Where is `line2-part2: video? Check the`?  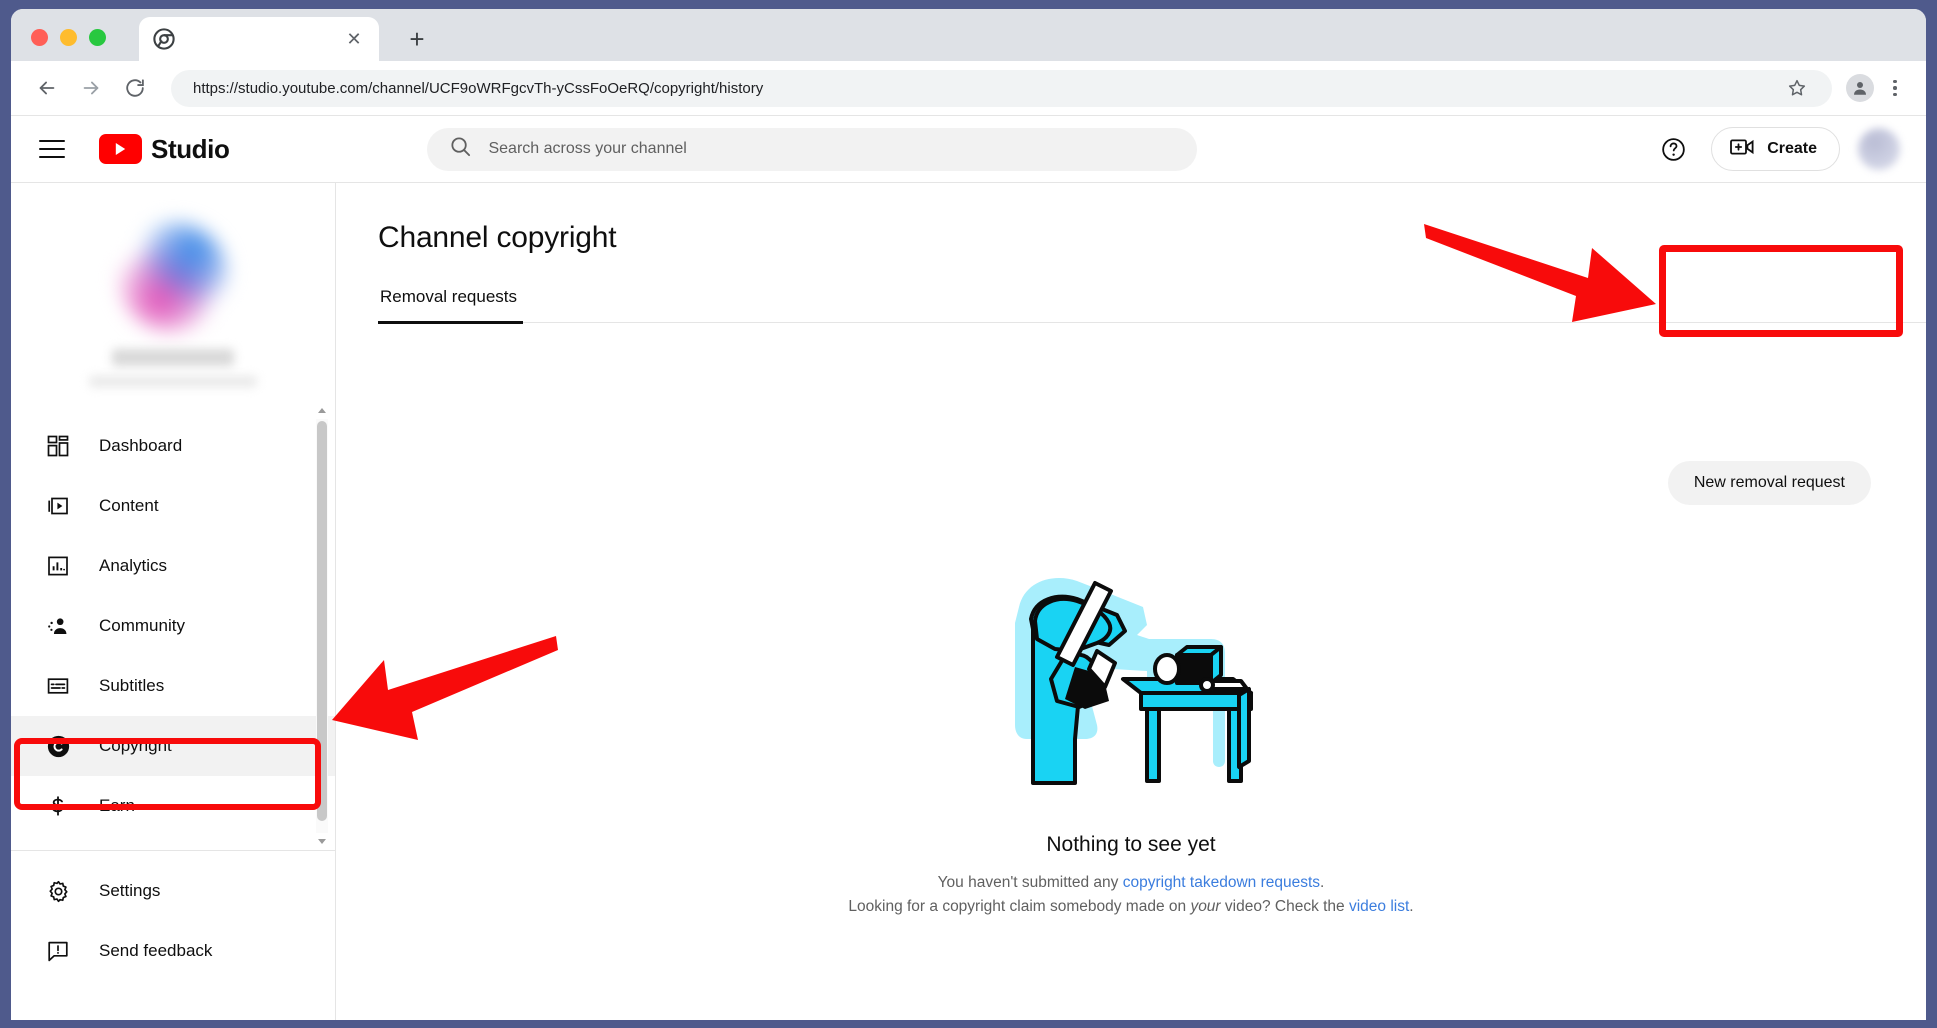
line2-part2: video? Check the is located at coordinates (1284, 907).